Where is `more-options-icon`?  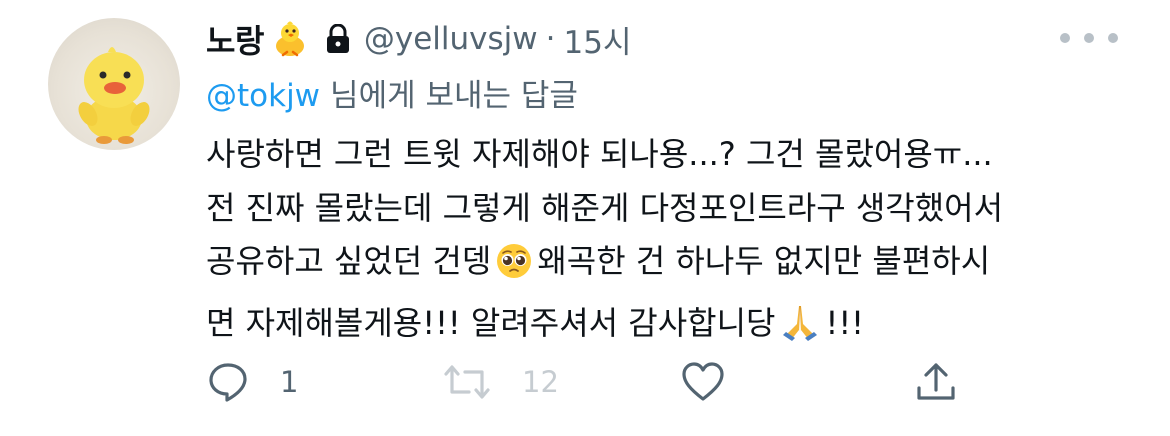
more-options-icon is located at coordinates (1089, 38).